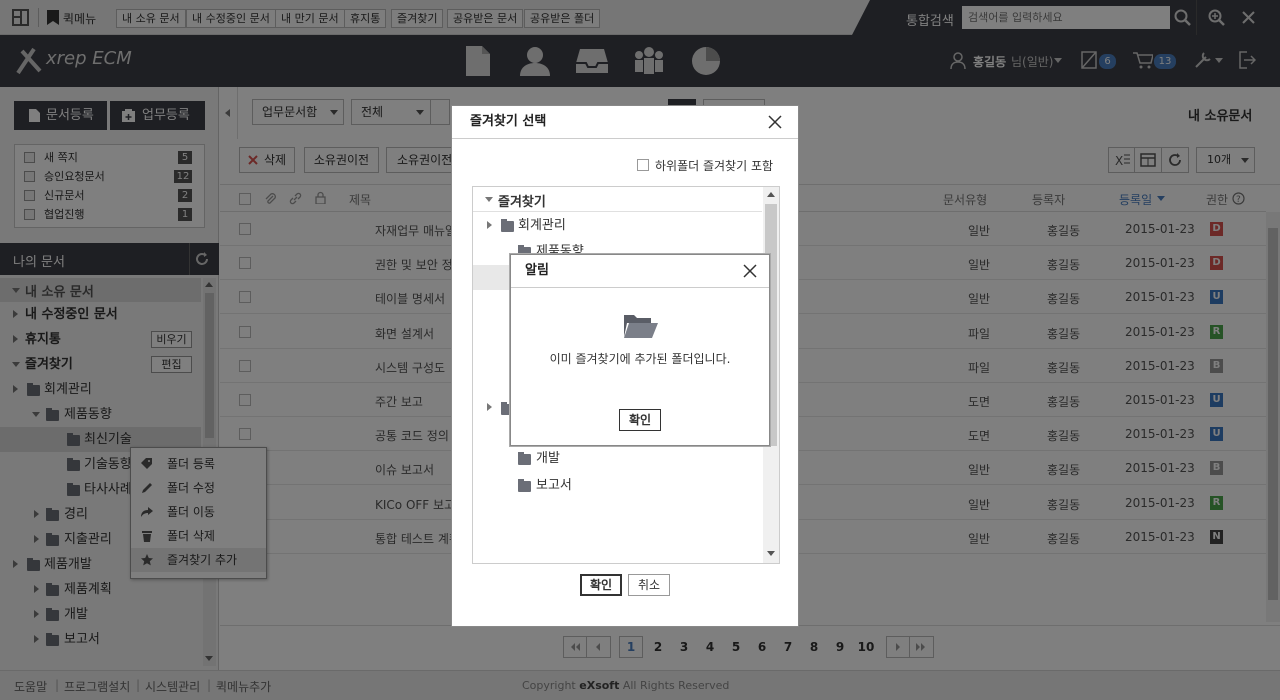  Describe the element at coordinates (714, 166) in the screenshot. I see `include-subfolders-label: 하위폴더 즐겨찾기 포함` at that location.